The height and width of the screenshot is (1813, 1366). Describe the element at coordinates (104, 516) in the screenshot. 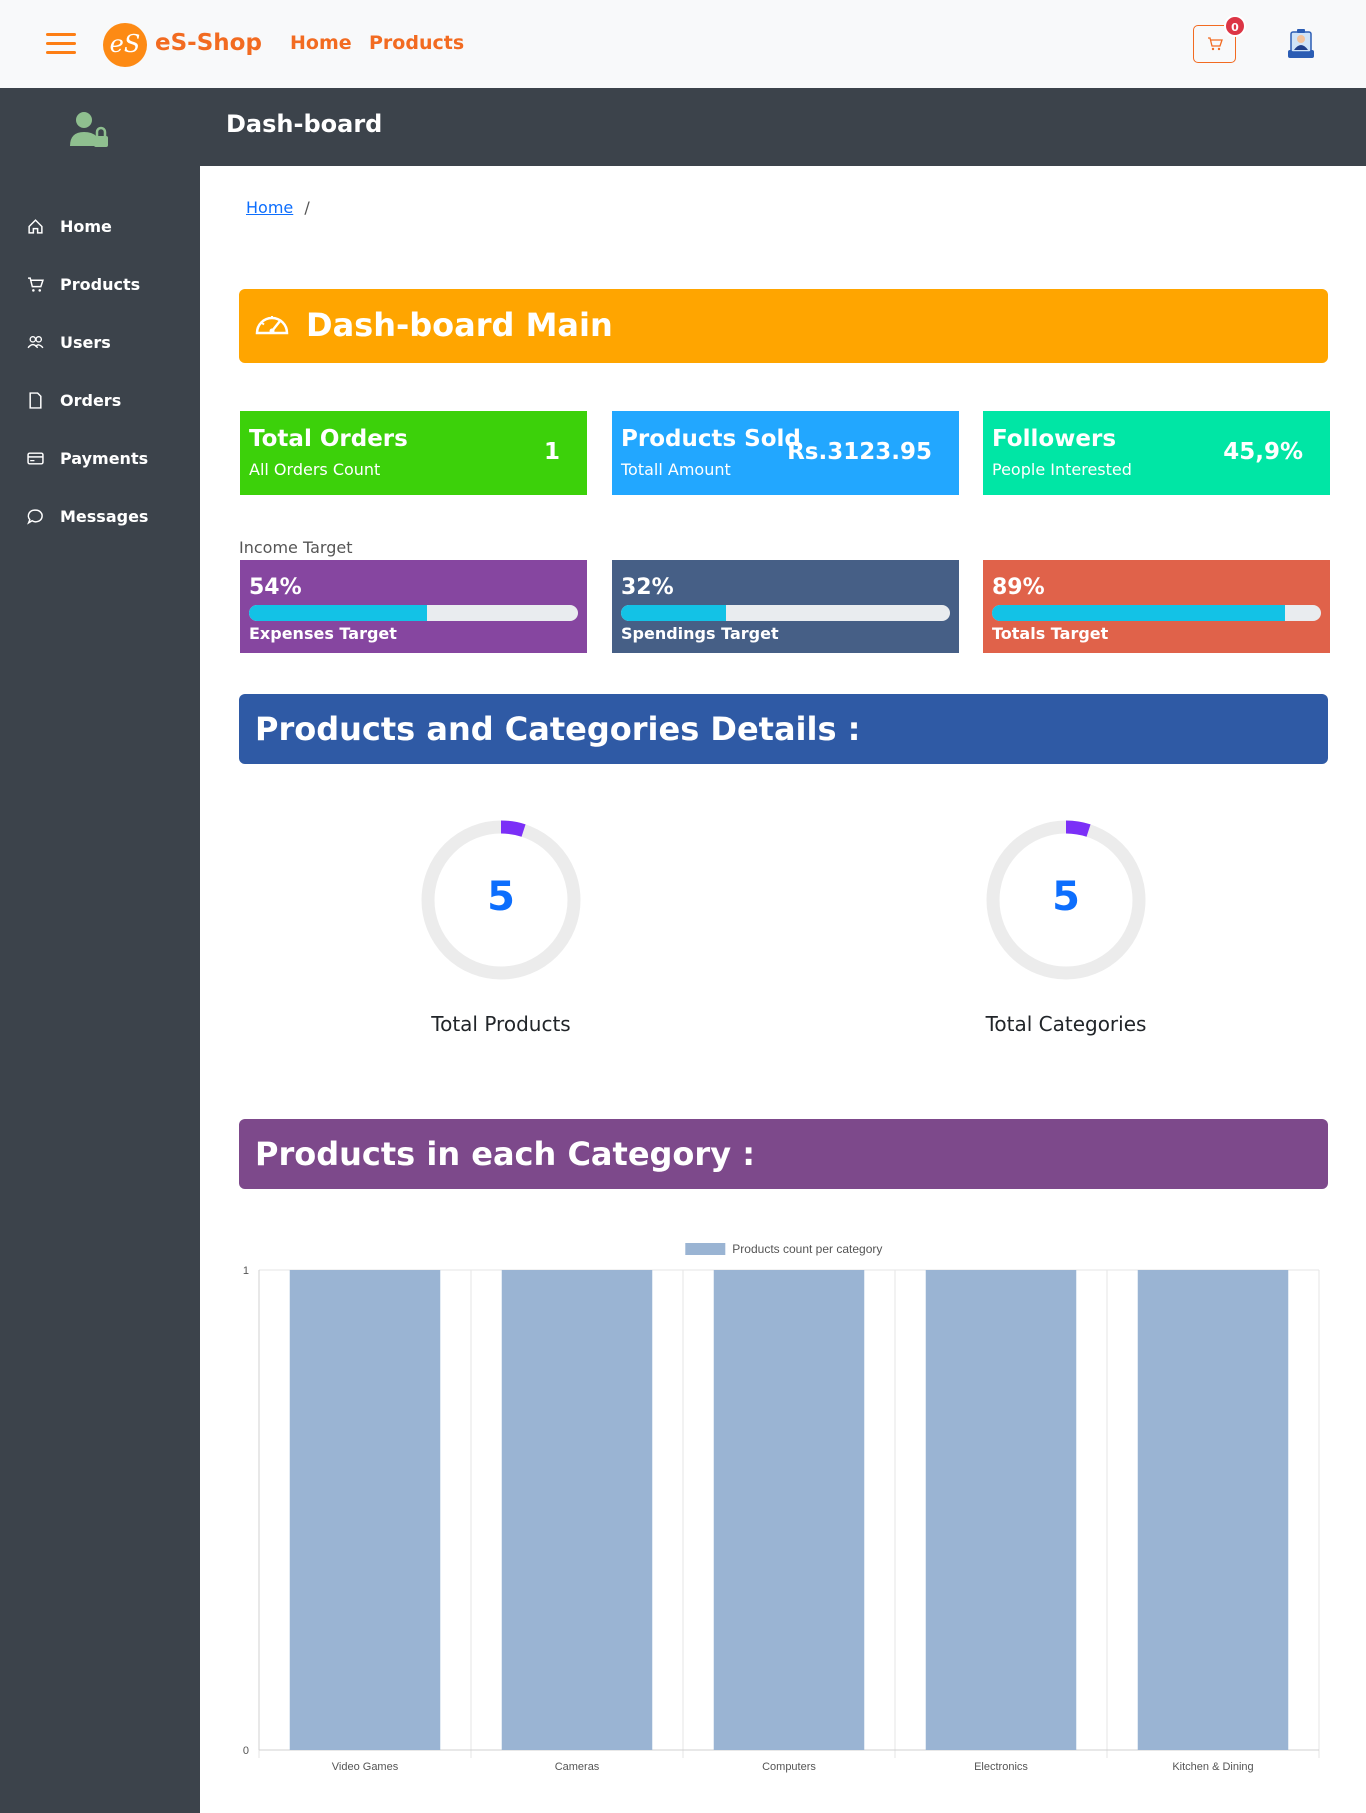

I see `sidebar-item-label: Messages` at that location.